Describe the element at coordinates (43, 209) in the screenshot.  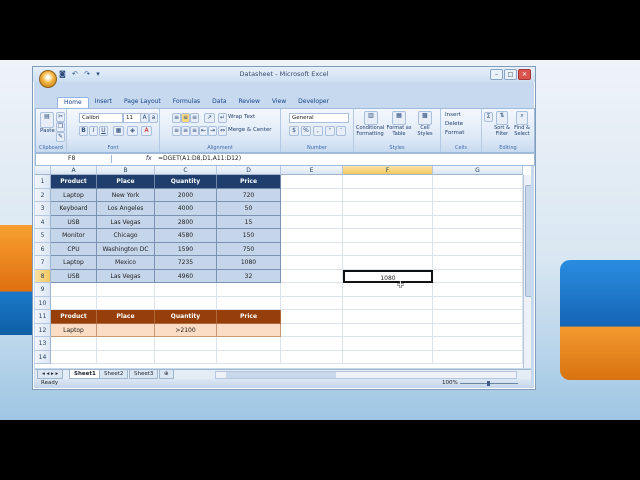
I see `row-header-3: 3` at that location.